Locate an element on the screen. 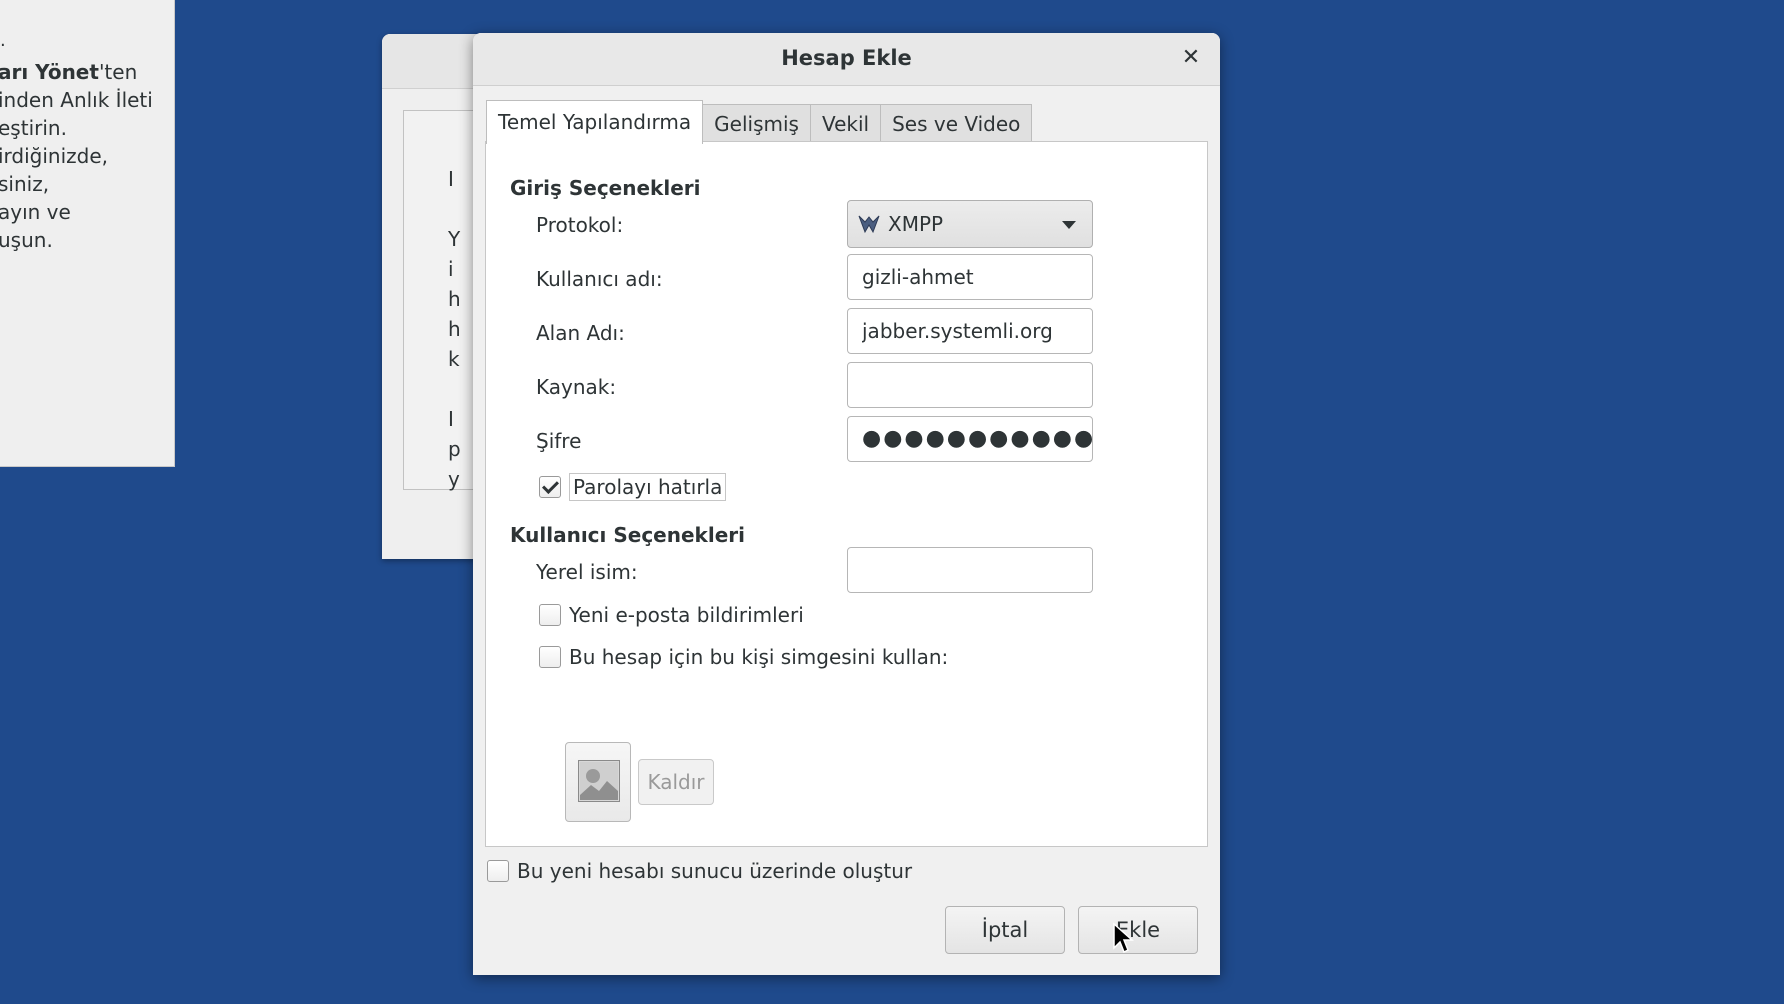 Image resolution: width=1784 pixels, height=1004 pixels. local-alias-label: Yerel isim: is located at coordinates (587, 572).